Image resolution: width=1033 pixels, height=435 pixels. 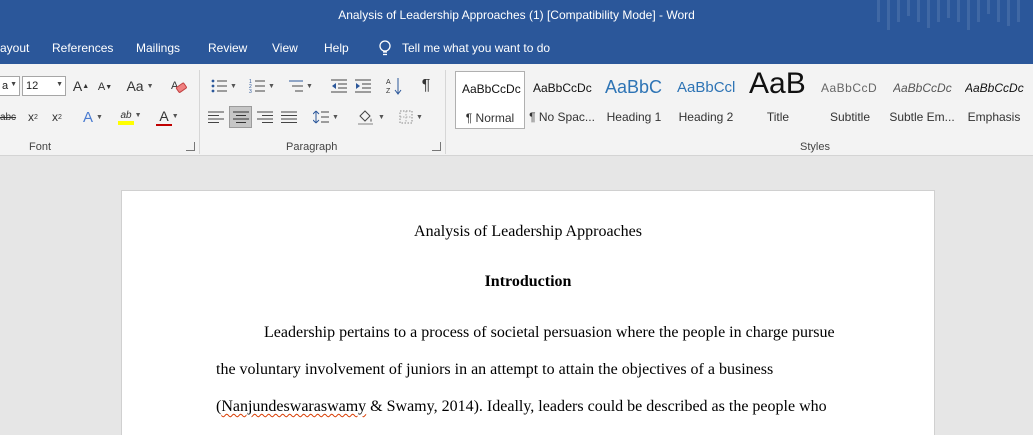 What do you see at coordinates (9, 117) in the screenshot?
I see `strikethrough-button: abc` at bounding box center [9, 117].